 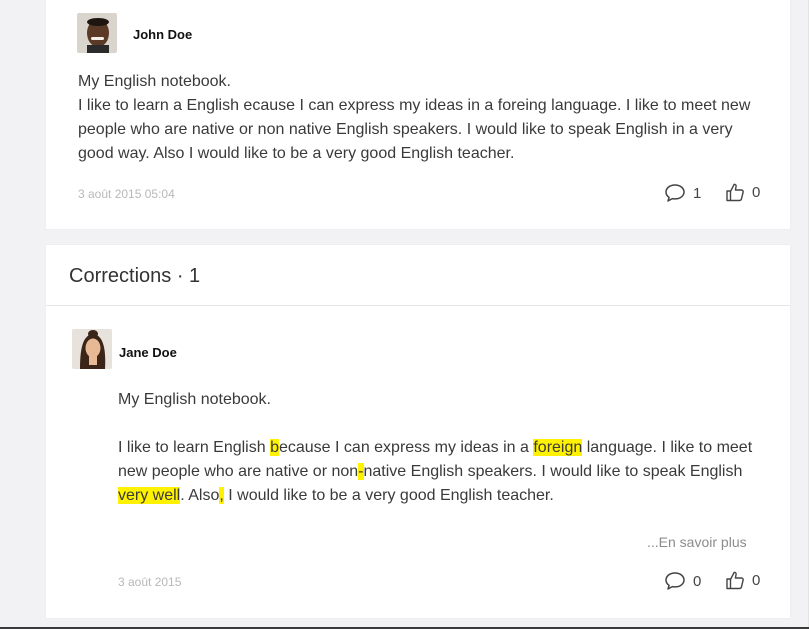 I want to click on text: . Also, so click(x=200, y=495).